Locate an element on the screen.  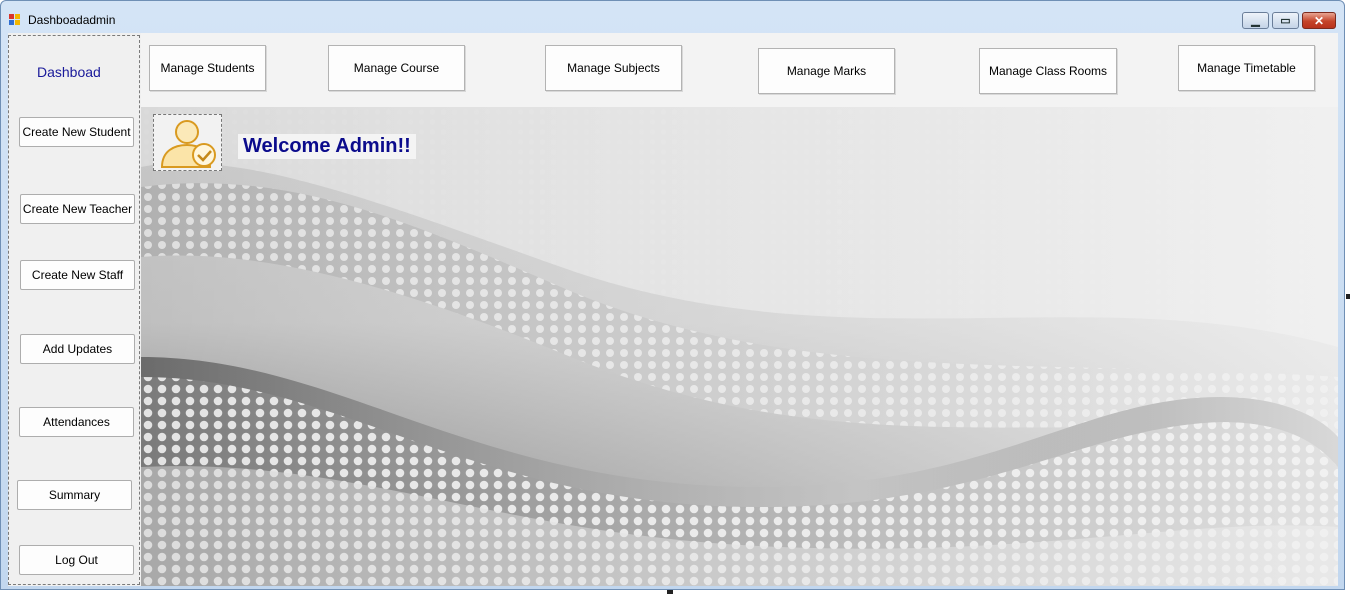
create-new-teacher-button: Create New Teacher is located at coordinates (77, 209).